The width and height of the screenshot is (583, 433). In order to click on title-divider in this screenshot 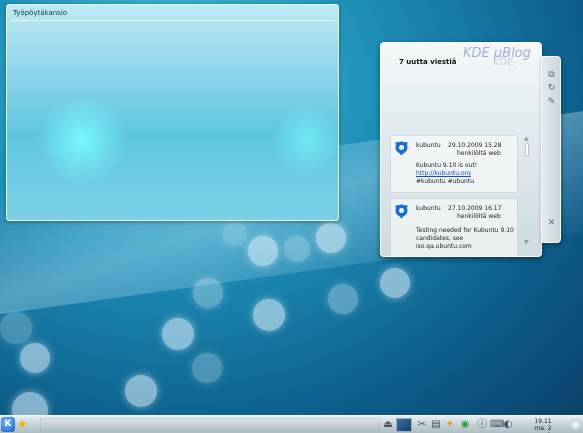, I will do `click(172, 20)`.